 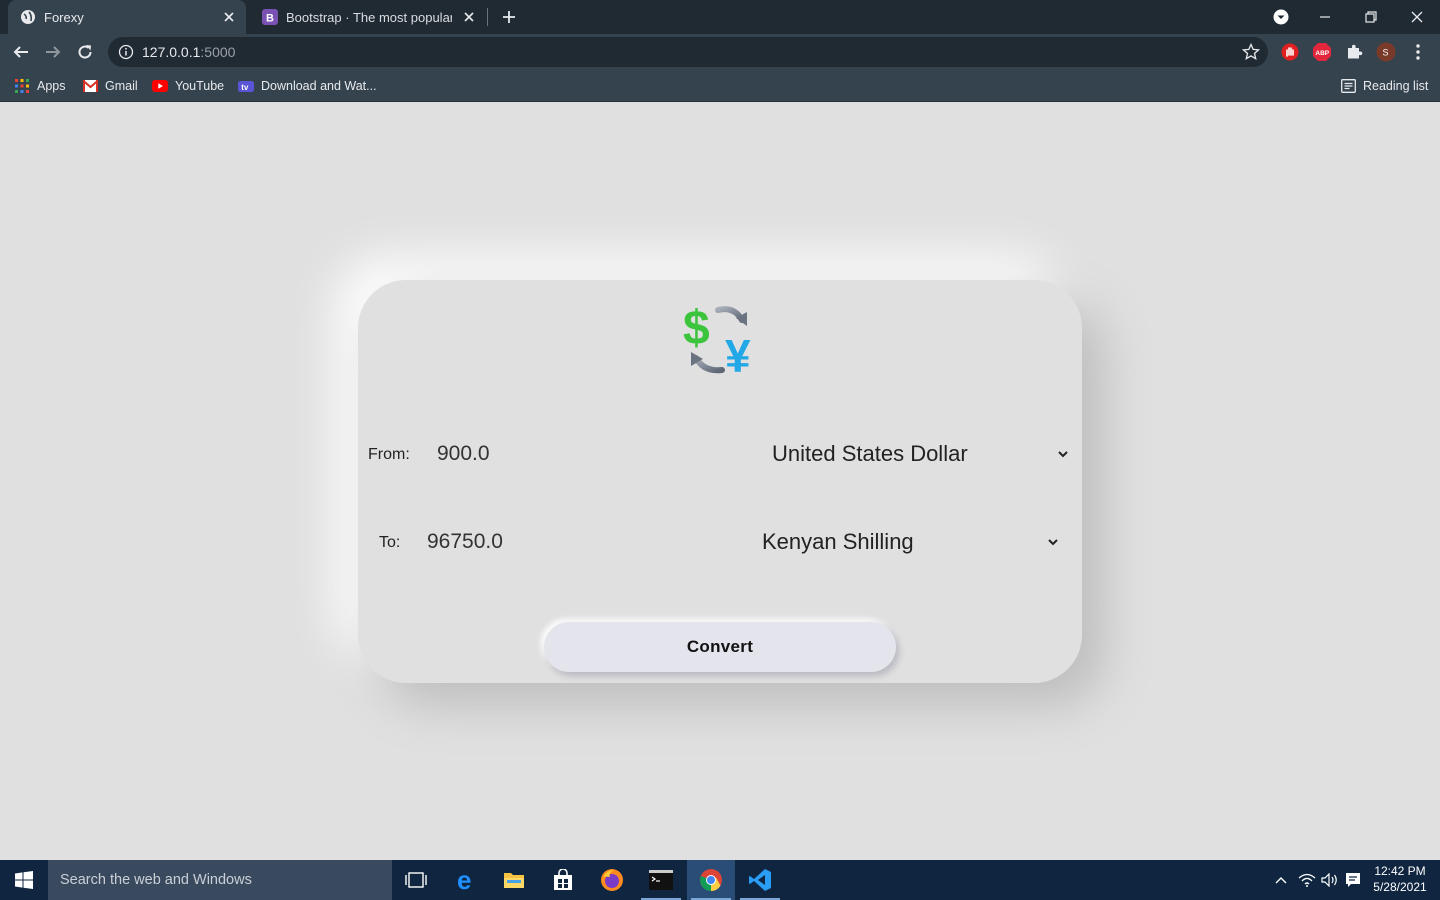 I want to click on from-label: From:, so click(x=389, y=454).